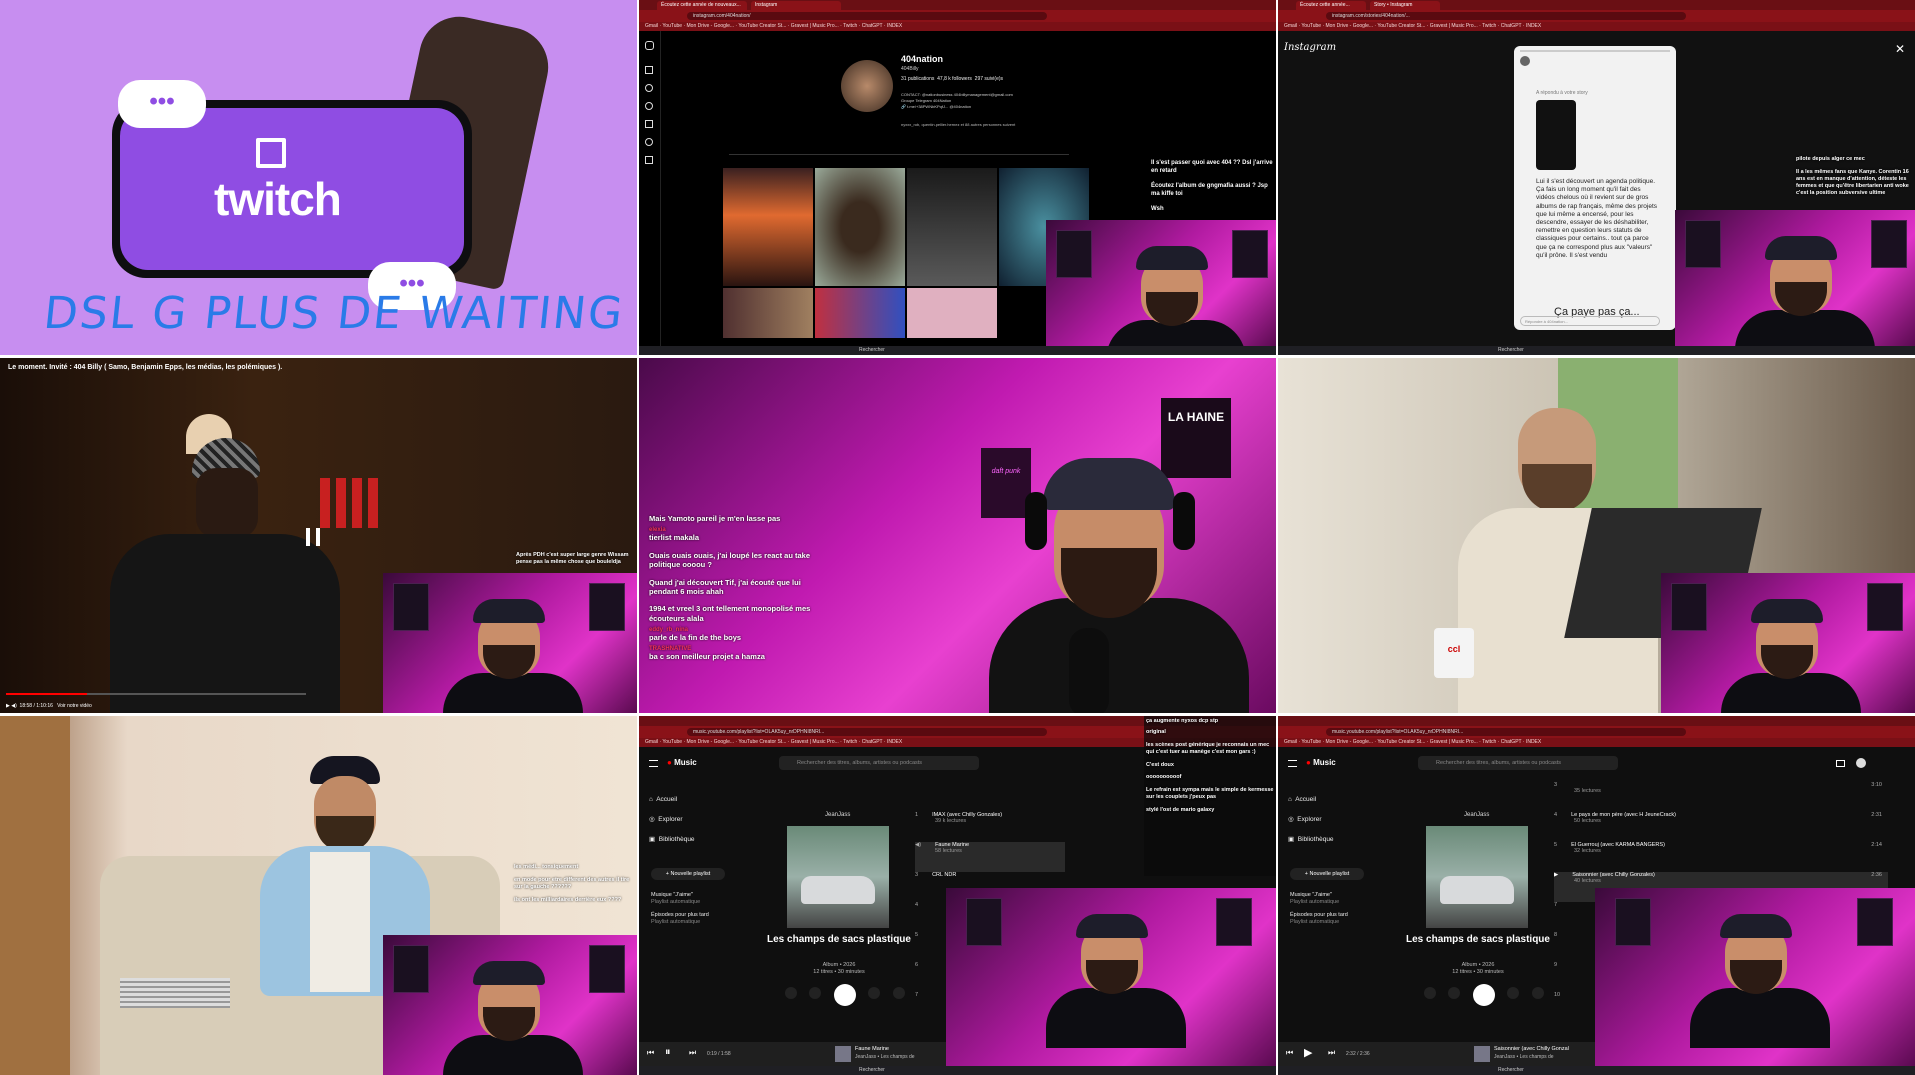 The height and width of the screenshot is (1075, 1915). Describe the element at coordinates (1556, 135) in the screenshot. I see `story-thumb` at that location.